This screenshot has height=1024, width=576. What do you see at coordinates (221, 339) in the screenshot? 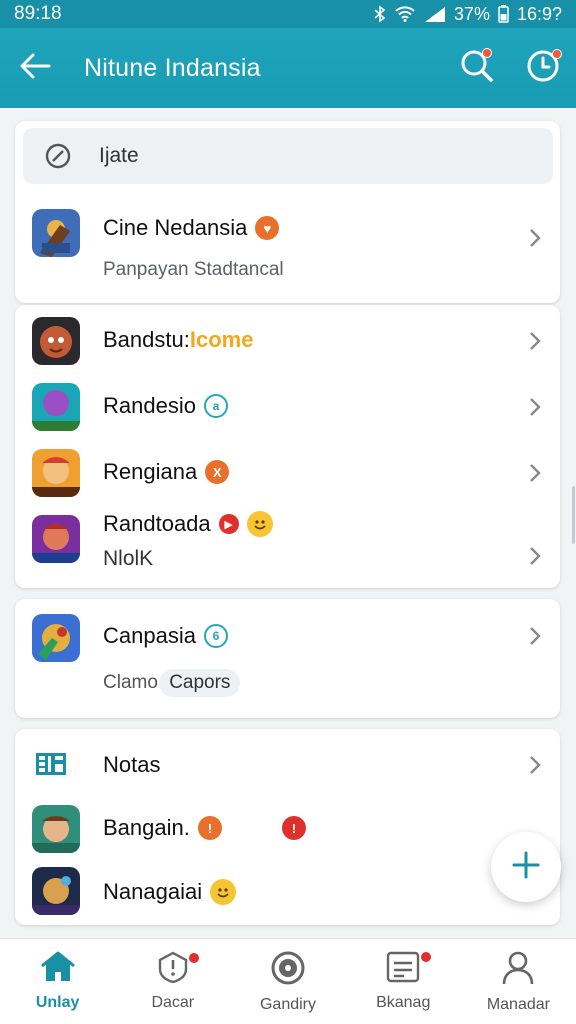
I see `item-highlight: Icome` at bounding box center [221, 339].